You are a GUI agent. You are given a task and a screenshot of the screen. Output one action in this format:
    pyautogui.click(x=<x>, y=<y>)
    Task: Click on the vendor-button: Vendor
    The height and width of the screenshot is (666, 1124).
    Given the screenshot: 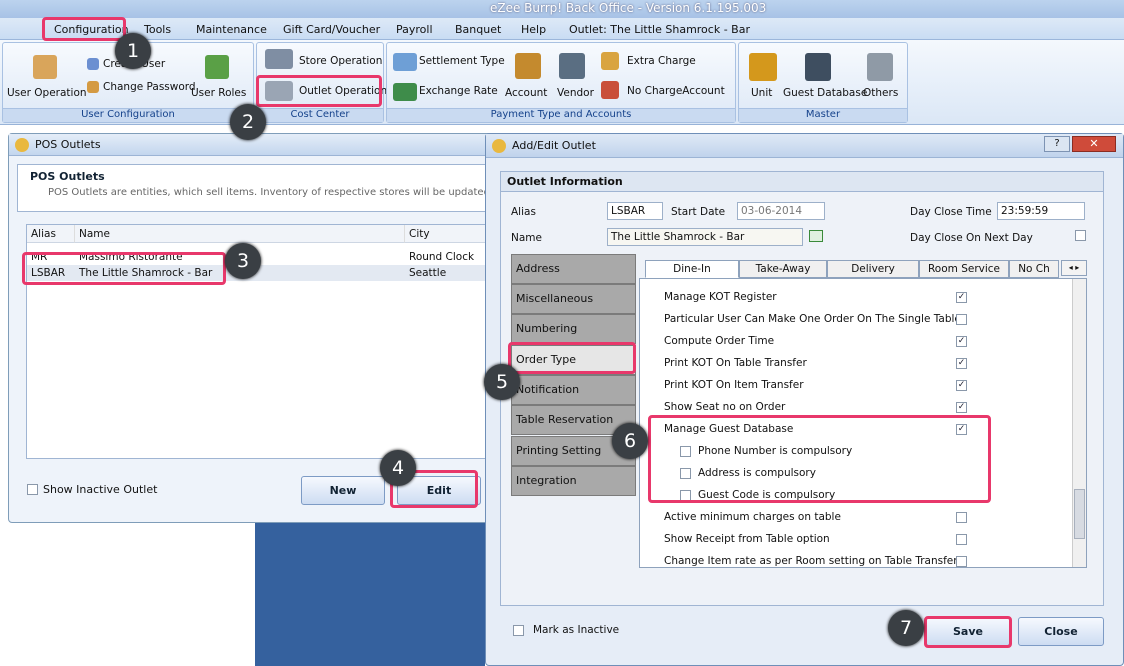 What is the action you would take?
    pyautogui.click(x=575, y=93)
    